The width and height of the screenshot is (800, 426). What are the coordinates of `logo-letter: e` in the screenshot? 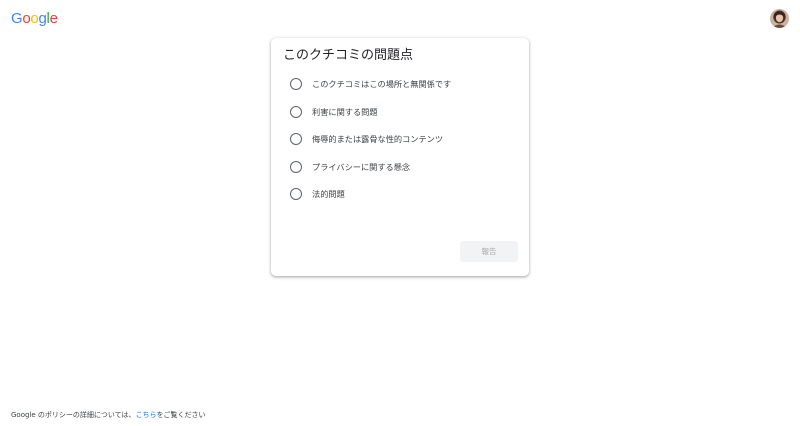 It's located at (53, 18).